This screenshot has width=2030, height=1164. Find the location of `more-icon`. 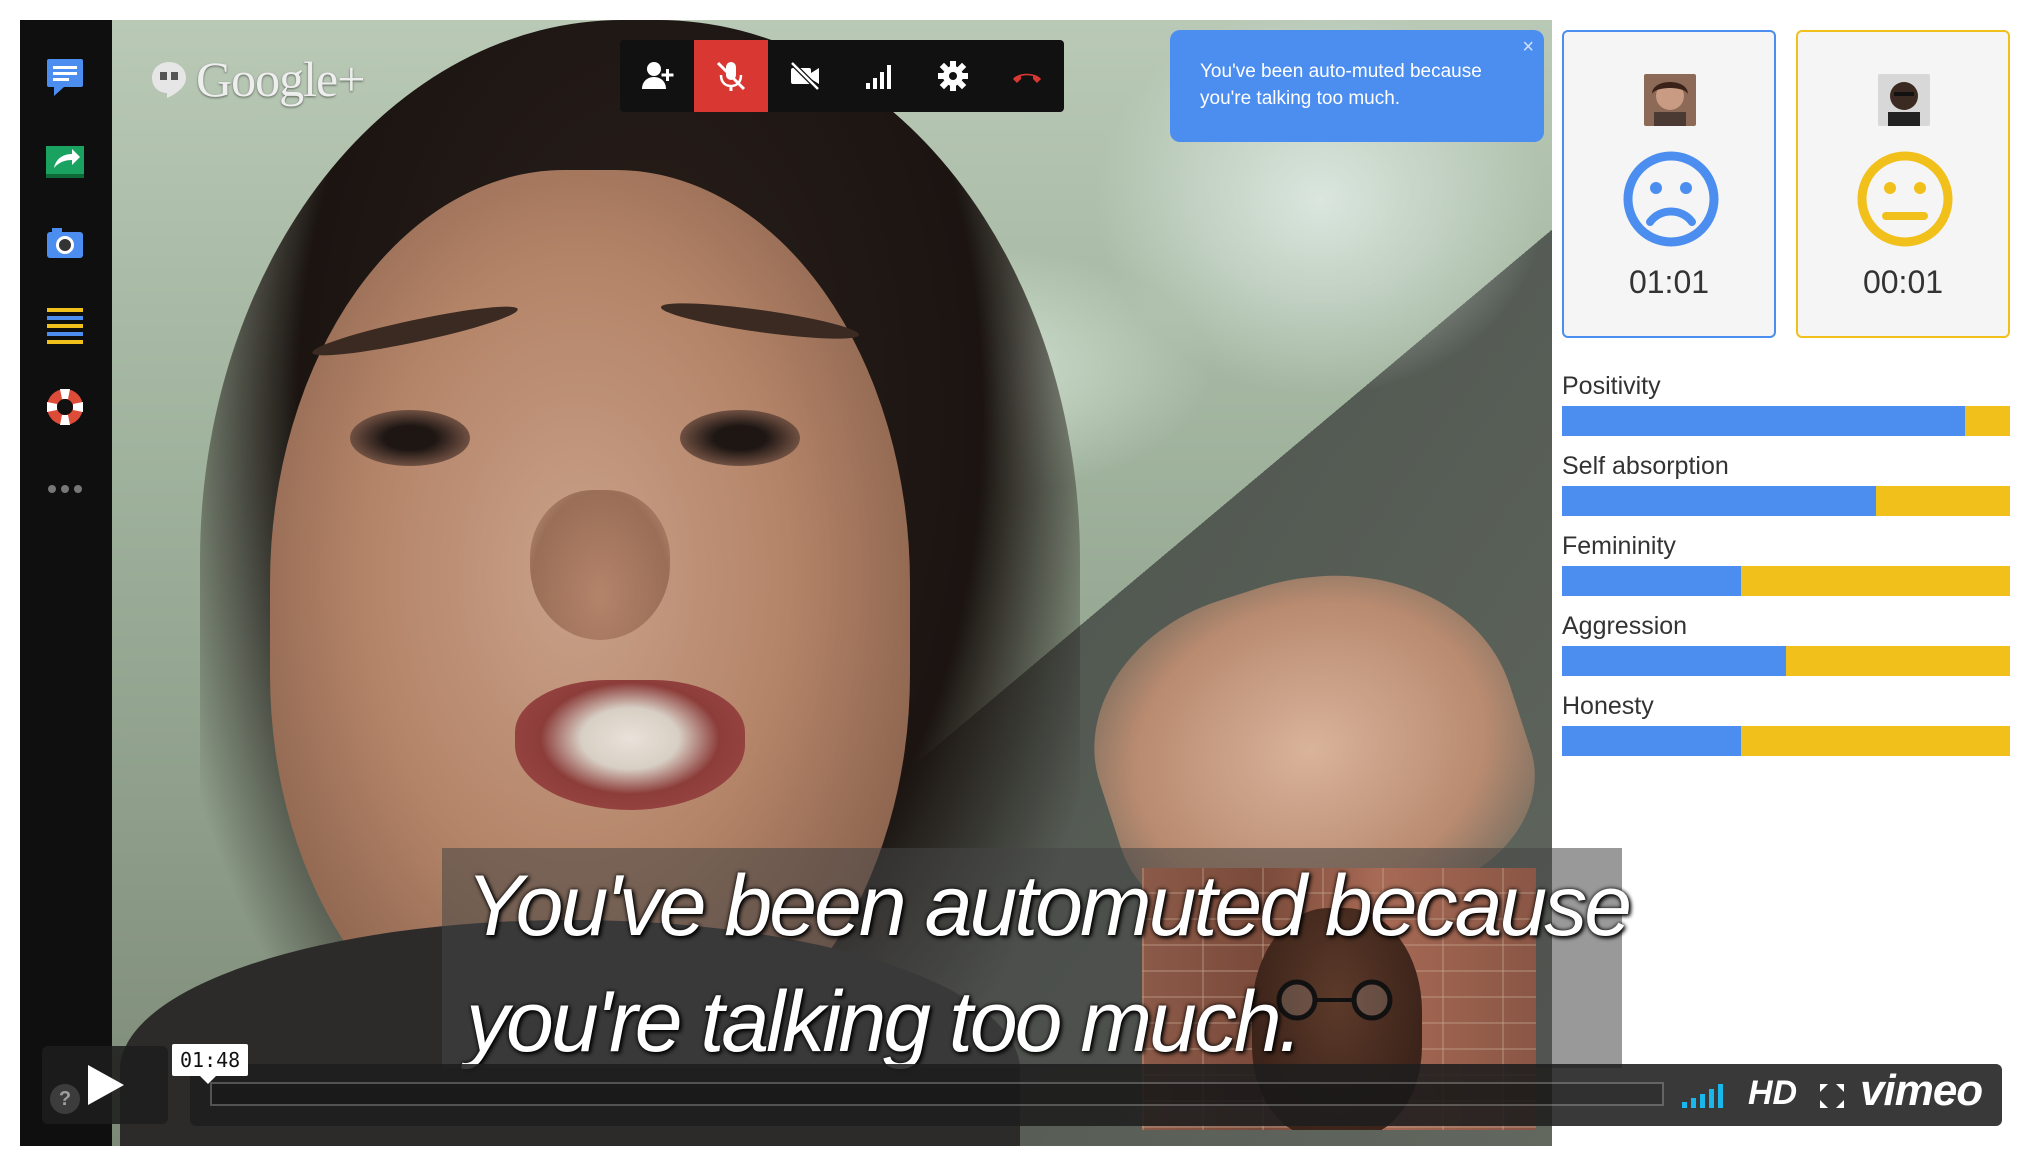

more-icon is located at coordinates (65, 489).